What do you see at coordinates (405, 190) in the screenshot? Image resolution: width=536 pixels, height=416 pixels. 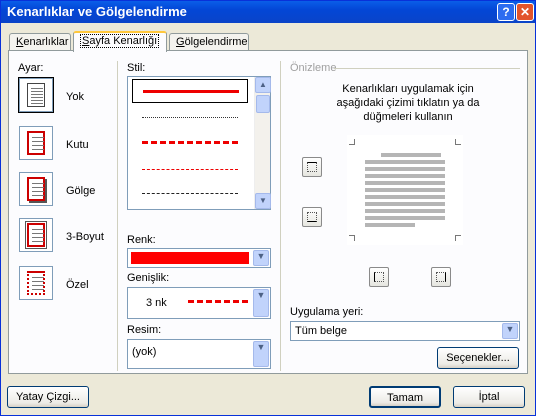 I see `preview-page` at bounding box center [405, 190].